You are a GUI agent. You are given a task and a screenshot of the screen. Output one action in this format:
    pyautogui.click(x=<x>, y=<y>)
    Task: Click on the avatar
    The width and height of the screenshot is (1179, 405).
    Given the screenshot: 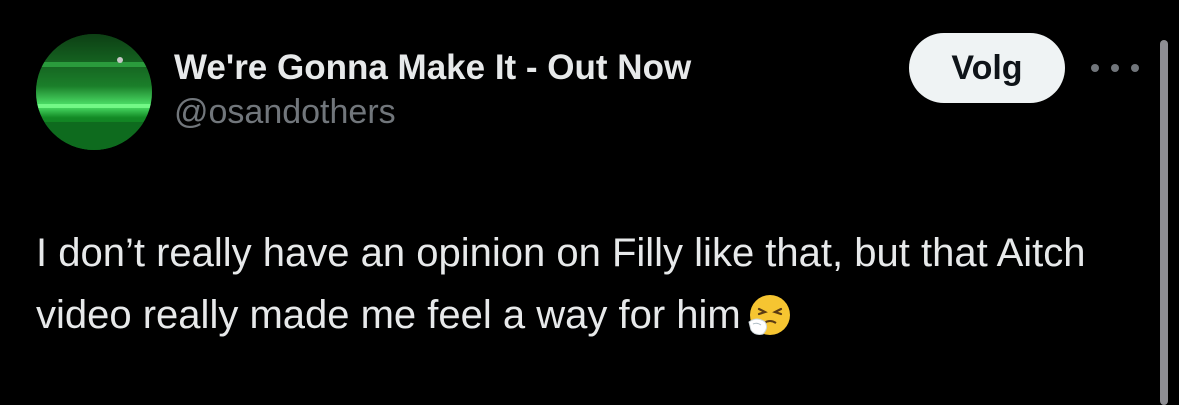 What is the action you would take?
    pyautogui.click(x=94, y=92)
    